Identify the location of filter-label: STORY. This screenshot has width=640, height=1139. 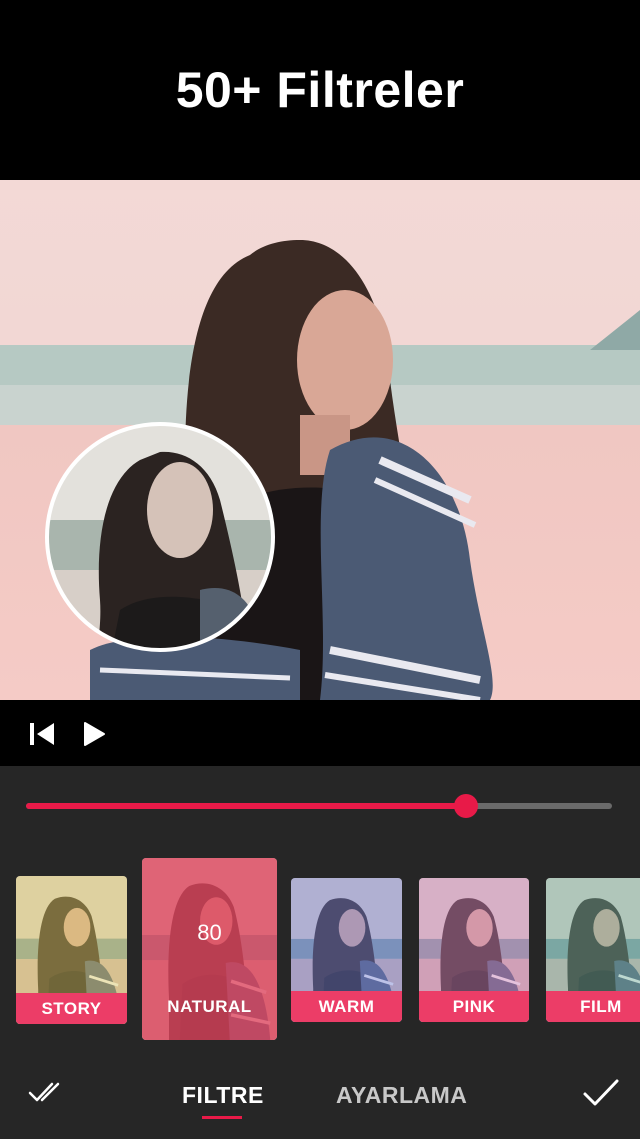
(71, 1008).